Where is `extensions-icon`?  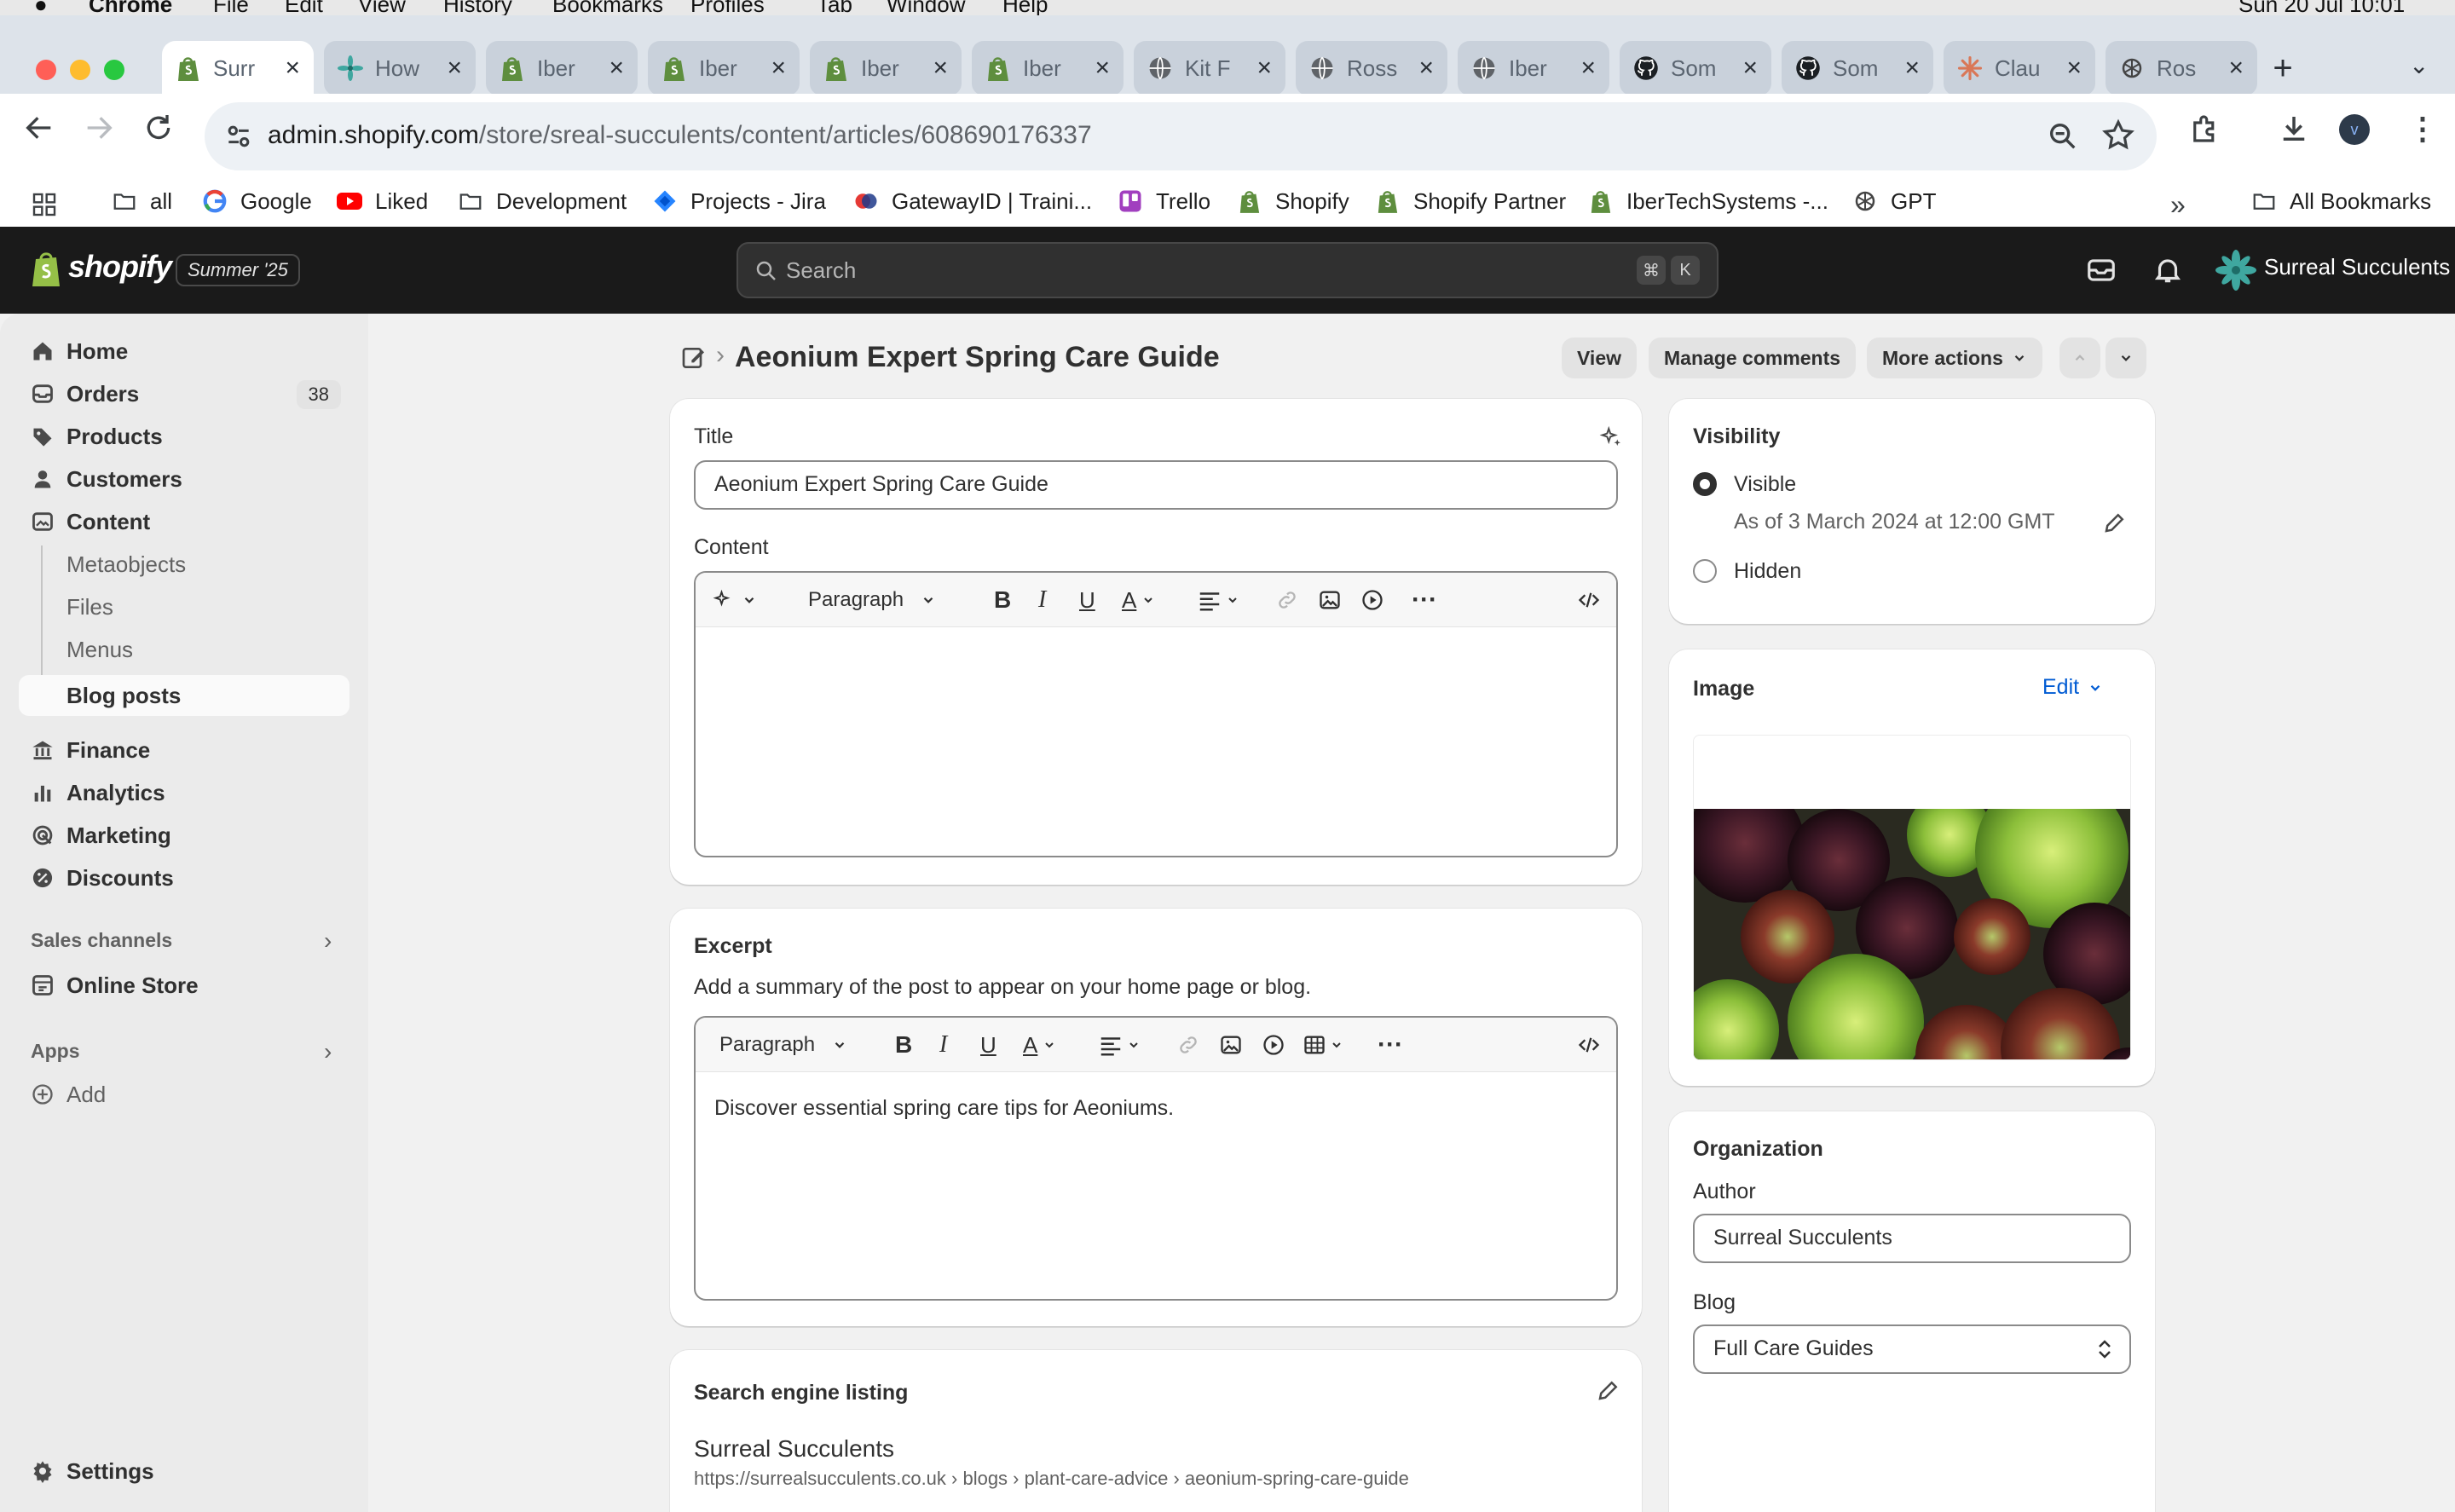
extensions-icon is located at coordinates (2205, 129).